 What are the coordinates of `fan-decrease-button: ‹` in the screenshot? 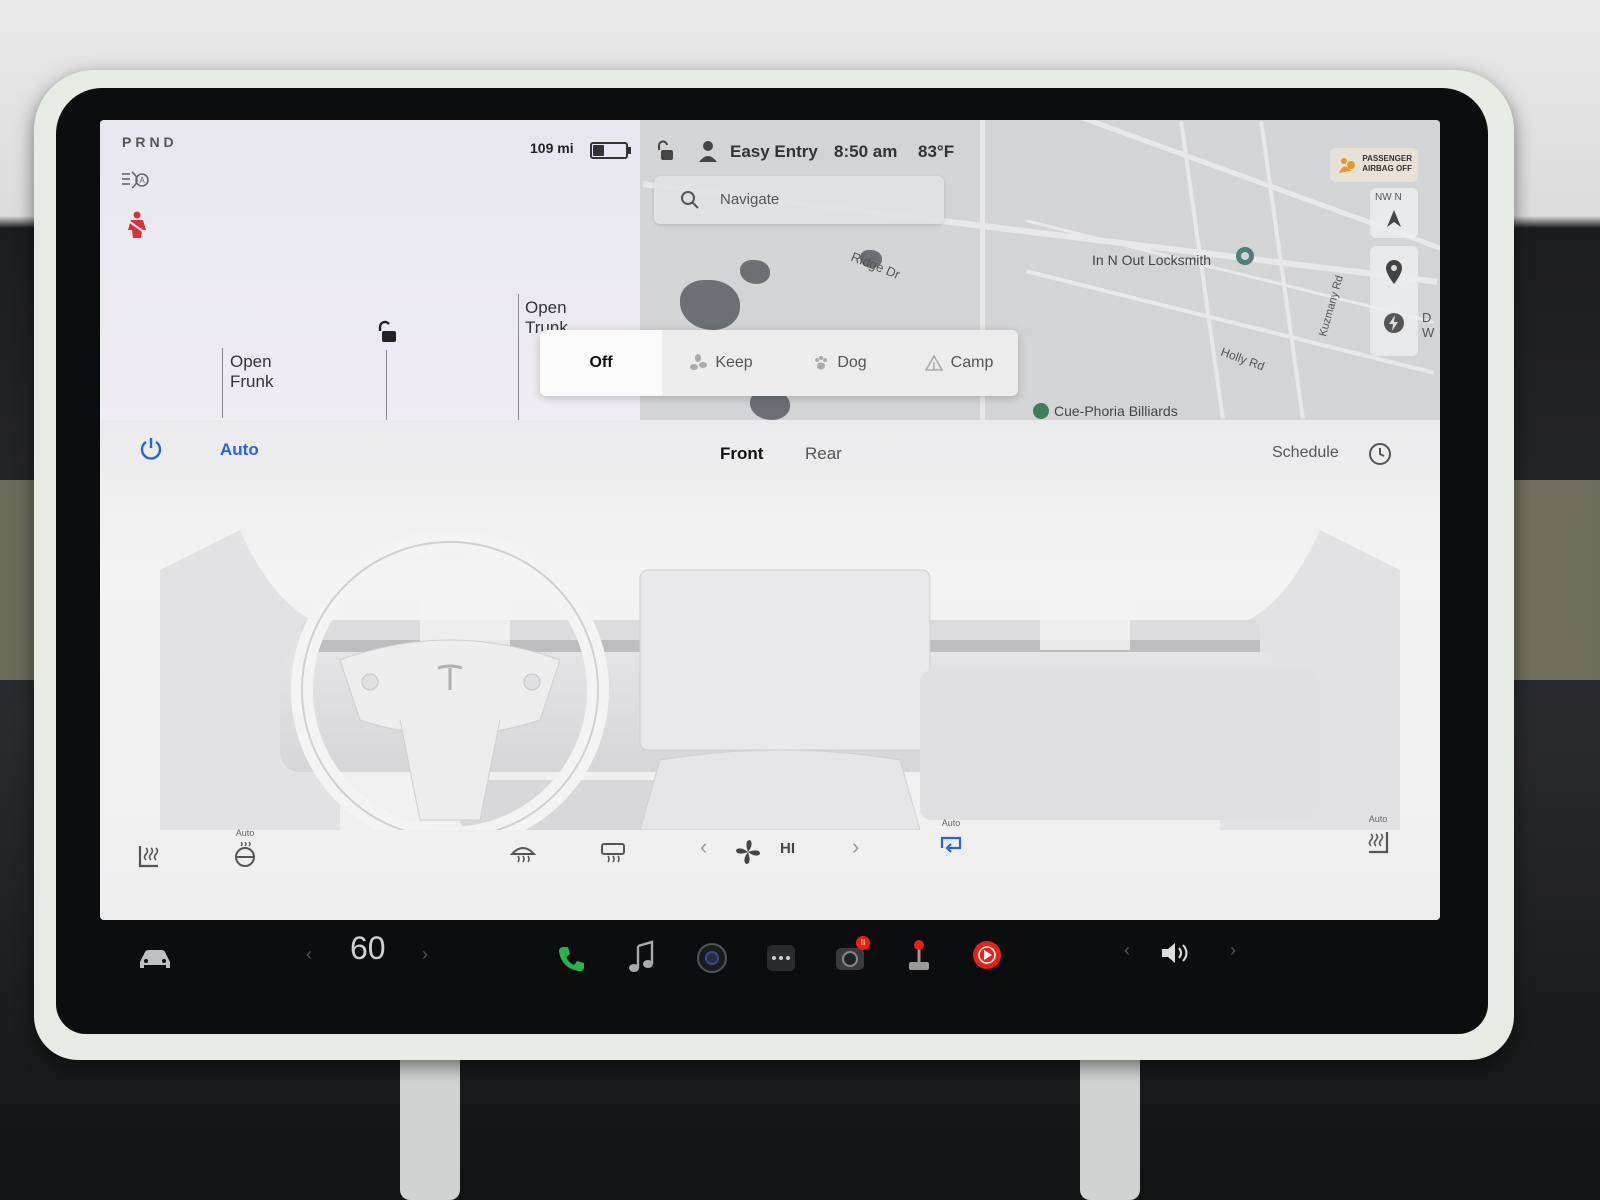 It's located at (703, 847).